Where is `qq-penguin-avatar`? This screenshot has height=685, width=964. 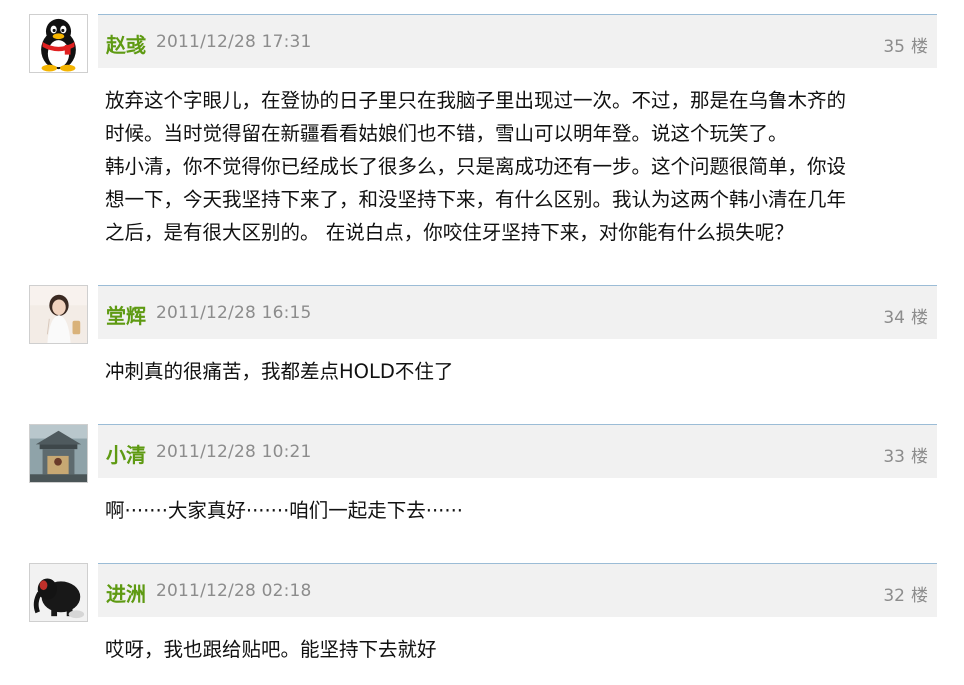
qq-penguin-avatar is located at coordinates (58, 43).